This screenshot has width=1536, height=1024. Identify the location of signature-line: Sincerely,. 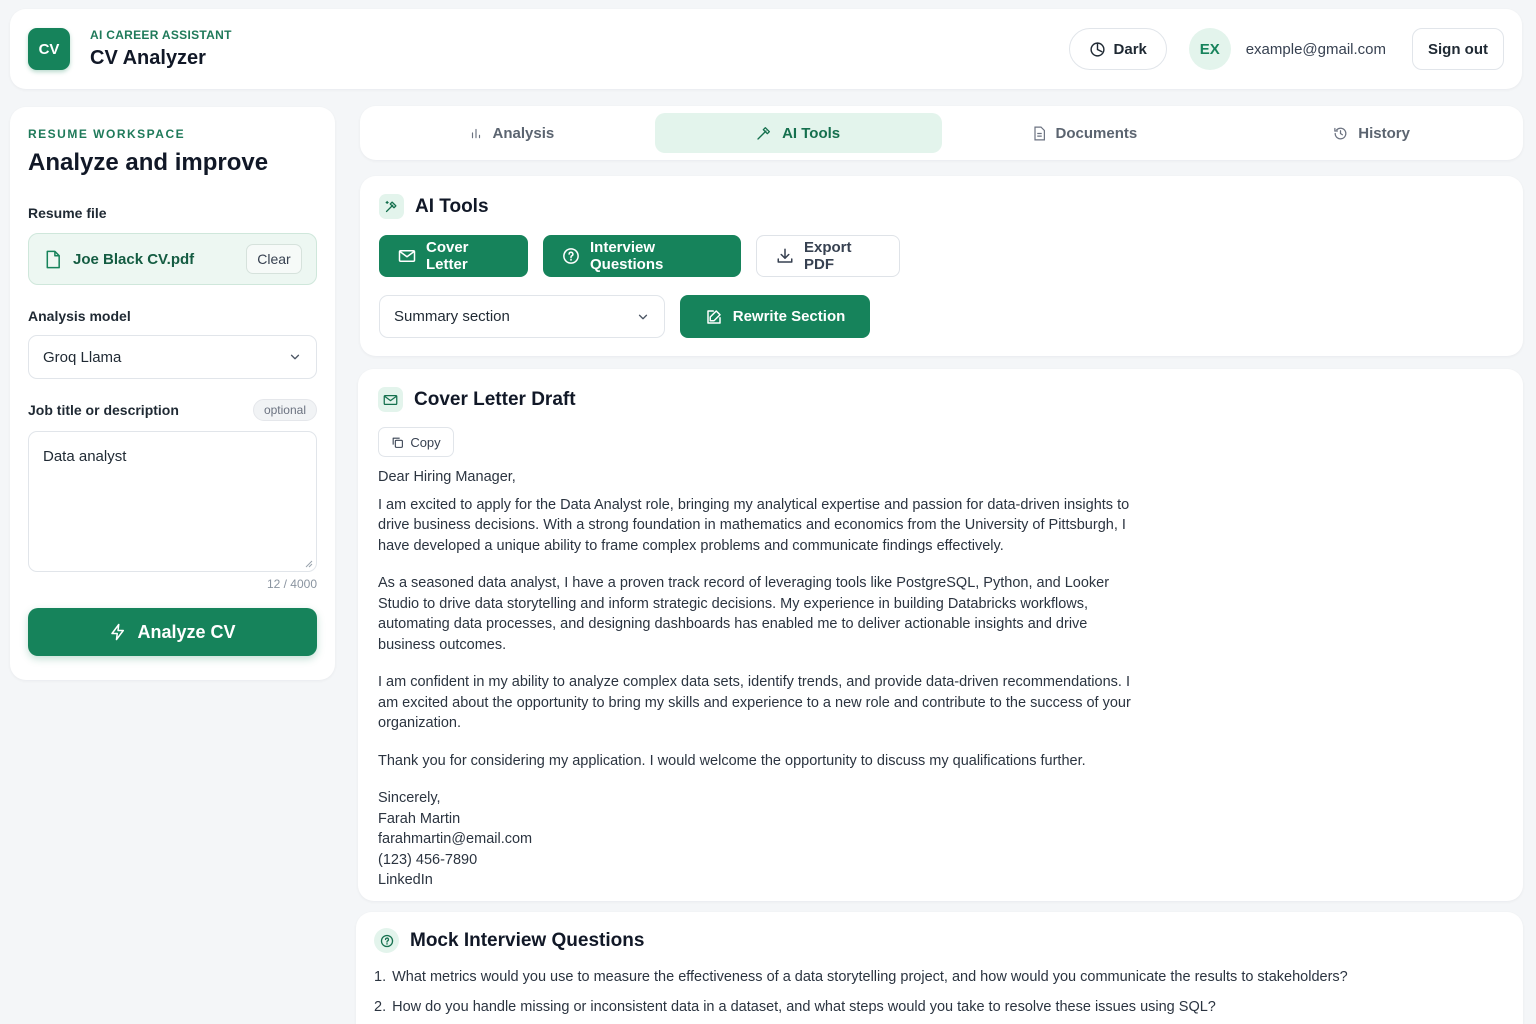
(409, 798).